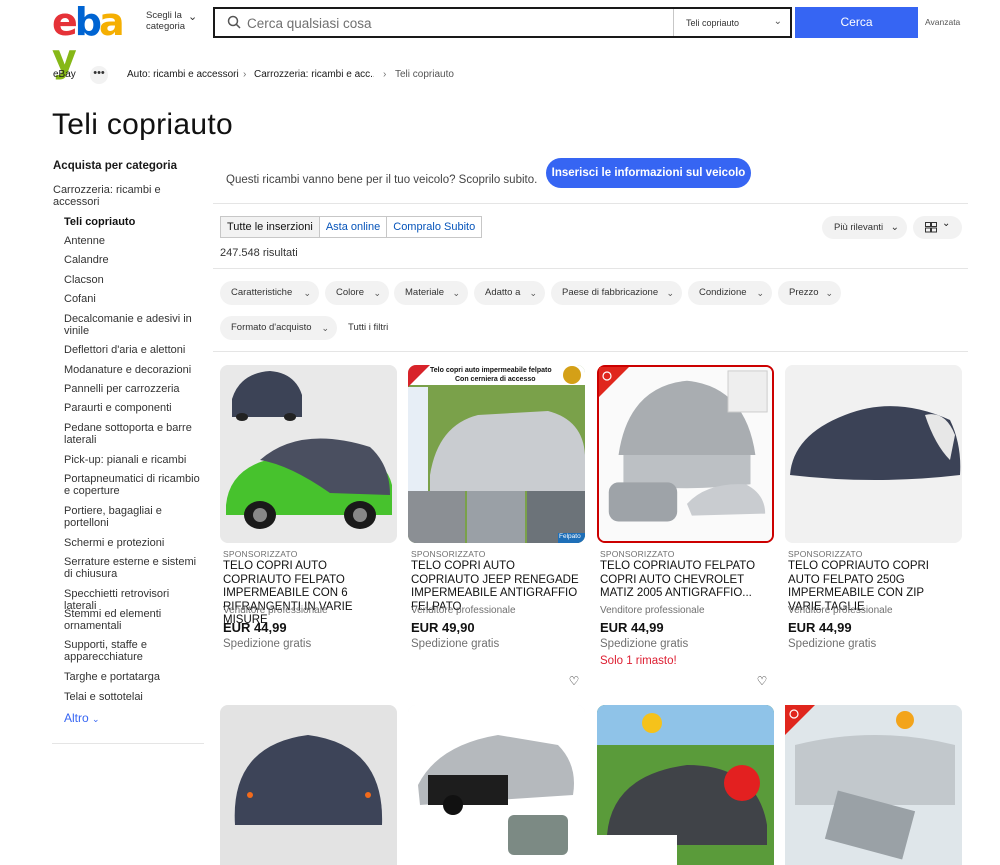 This screenshot has width=1000, height=865. Describe the element at coordinates (134, 543) in the screenshot. I see `sidebar-item: Schermi e protezioni` at that location.